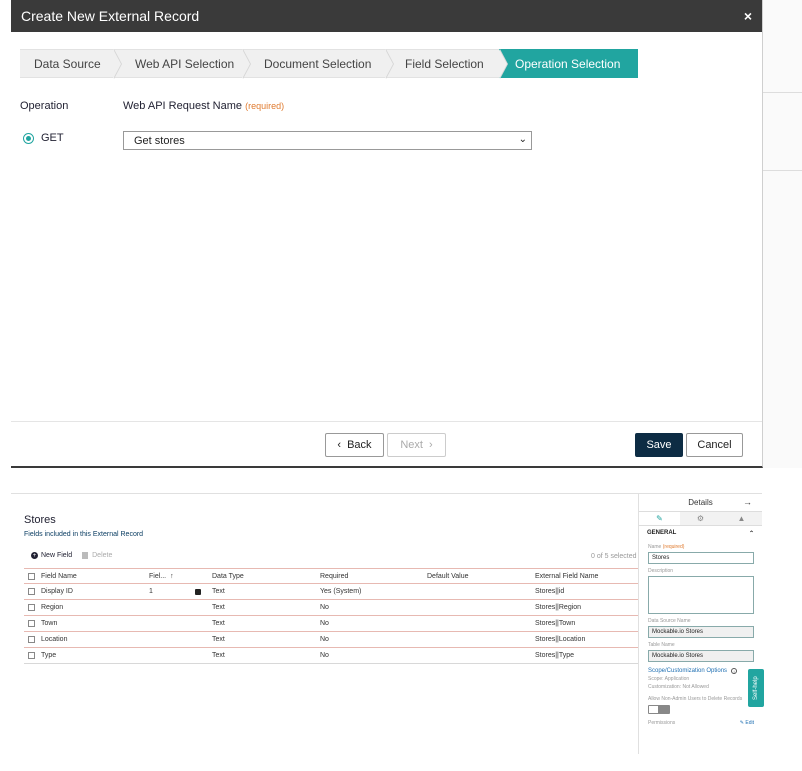  What do you see at coordinates (714, 445) in the screenshot?
I see `cancel-button: Cancel` at bounding box center [714, 445].